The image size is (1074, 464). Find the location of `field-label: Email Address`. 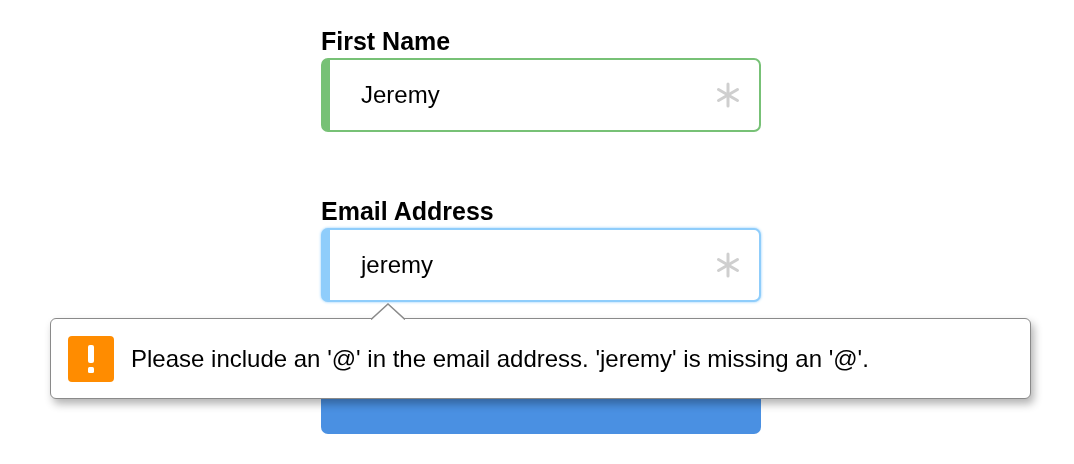

field-label: Email Address is located at coordinates (408, 211).